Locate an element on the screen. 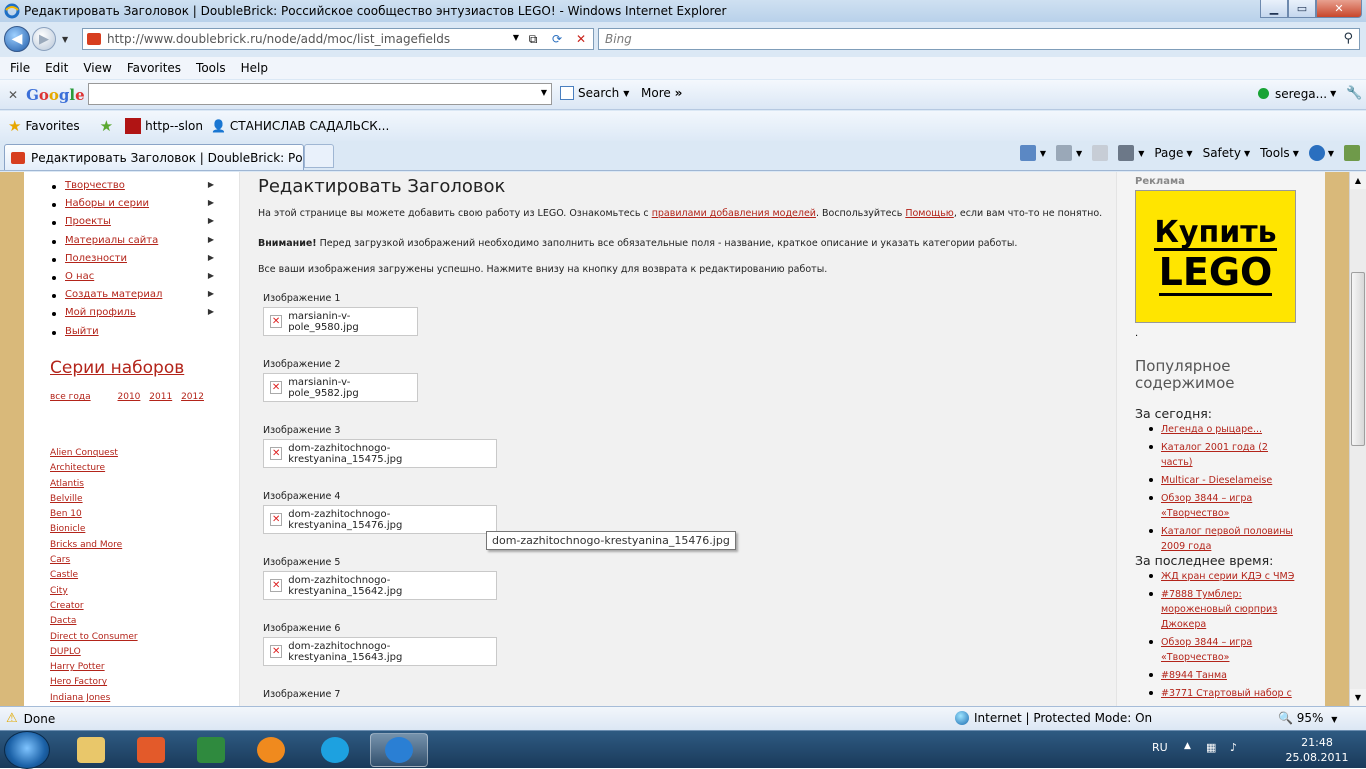 The width and height of the screenshot is (1366, 769). theme-link: Hero Factory is located at coordinates (94, 684).